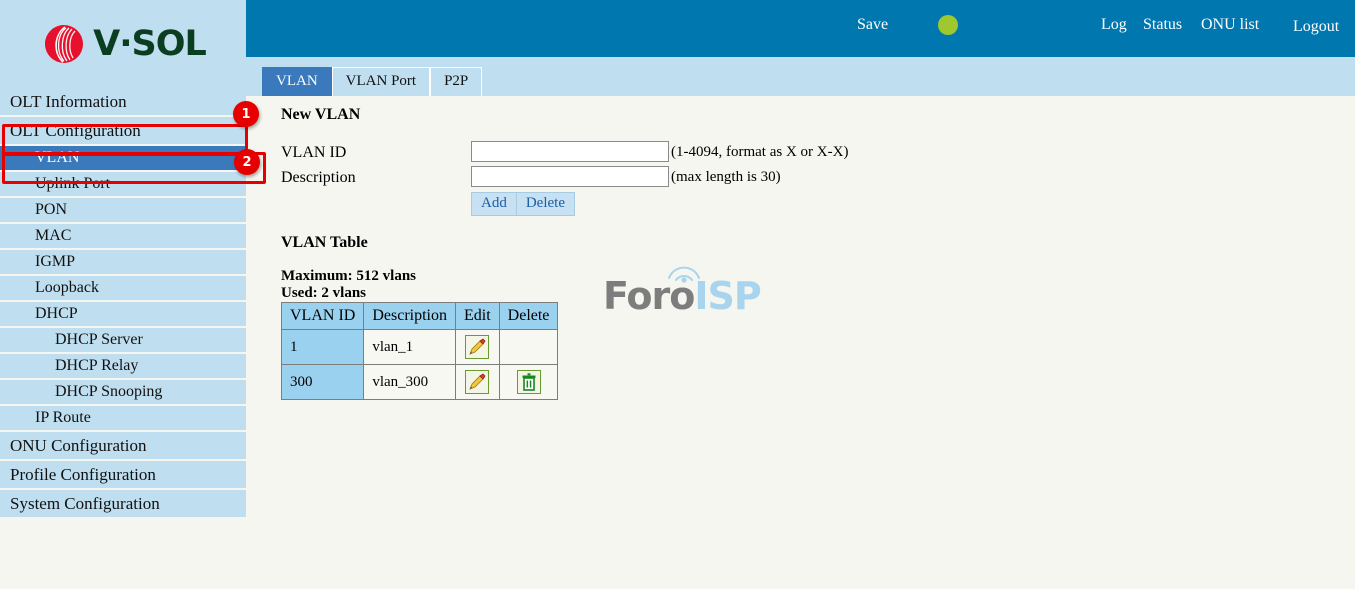  What do you see at coordinates (570, 176) in the screenshot?
I see `description-input` at bounding box center [570, 176].